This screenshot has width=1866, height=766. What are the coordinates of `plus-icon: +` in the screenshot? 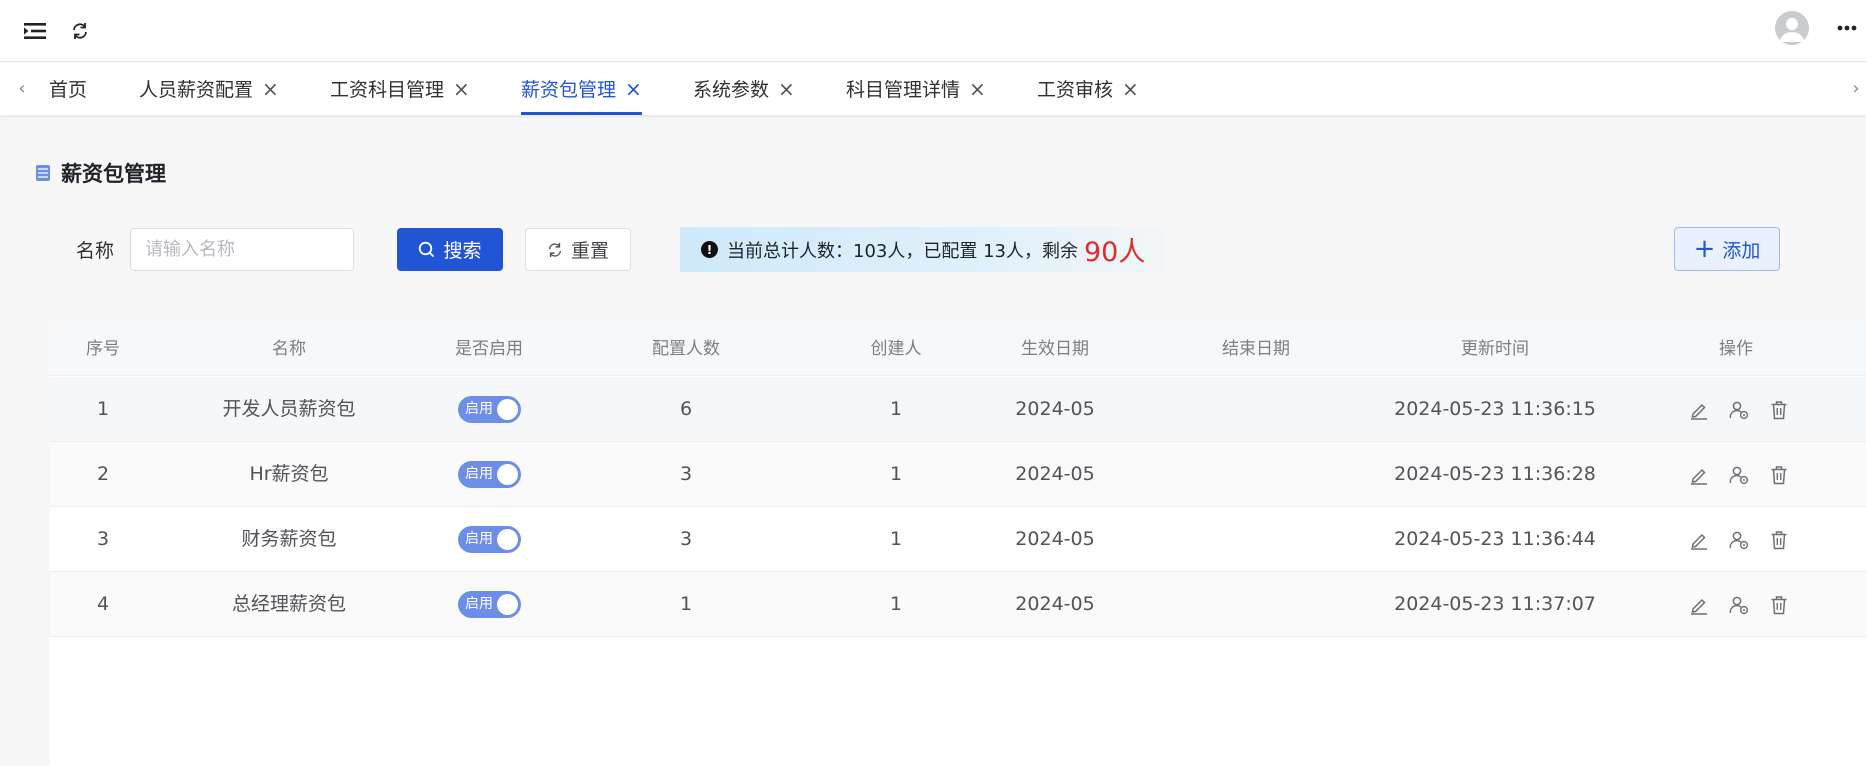 It's located at (1704, 249).